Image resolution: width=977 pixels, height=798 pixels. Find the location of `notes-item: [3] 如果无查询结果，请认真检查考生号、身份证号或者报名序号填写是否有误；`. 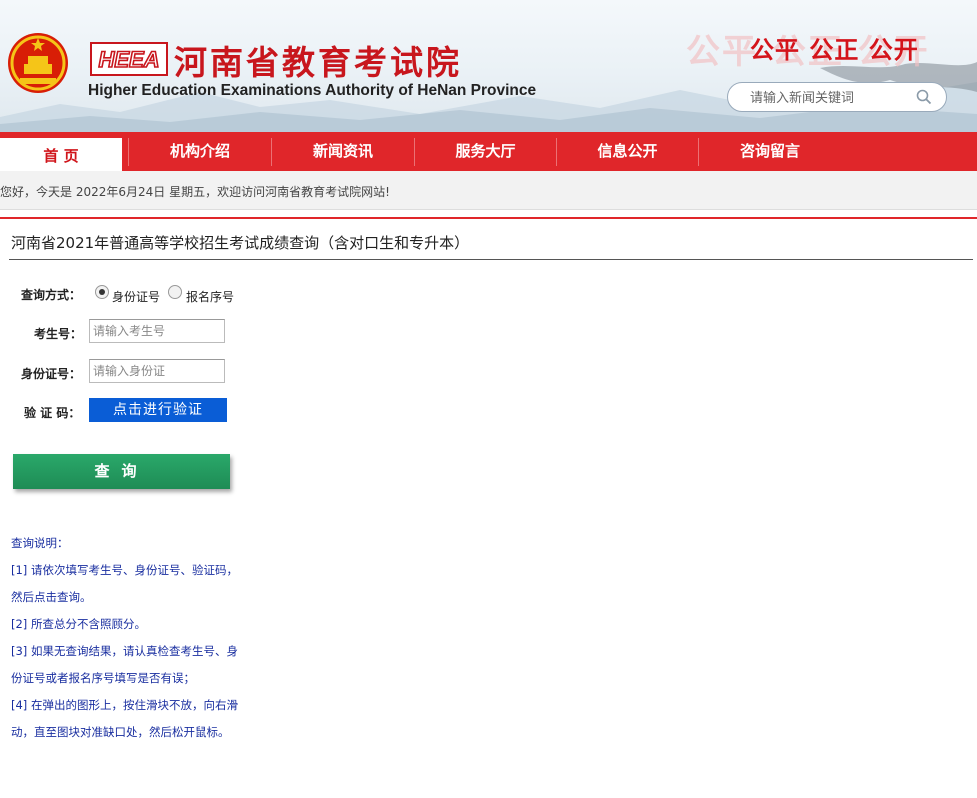

notes-item: [3] 如果无查询结果，请认真检查考生号、身份证号或者报名序号填写是否有误； is located at coordinates (124, 664).